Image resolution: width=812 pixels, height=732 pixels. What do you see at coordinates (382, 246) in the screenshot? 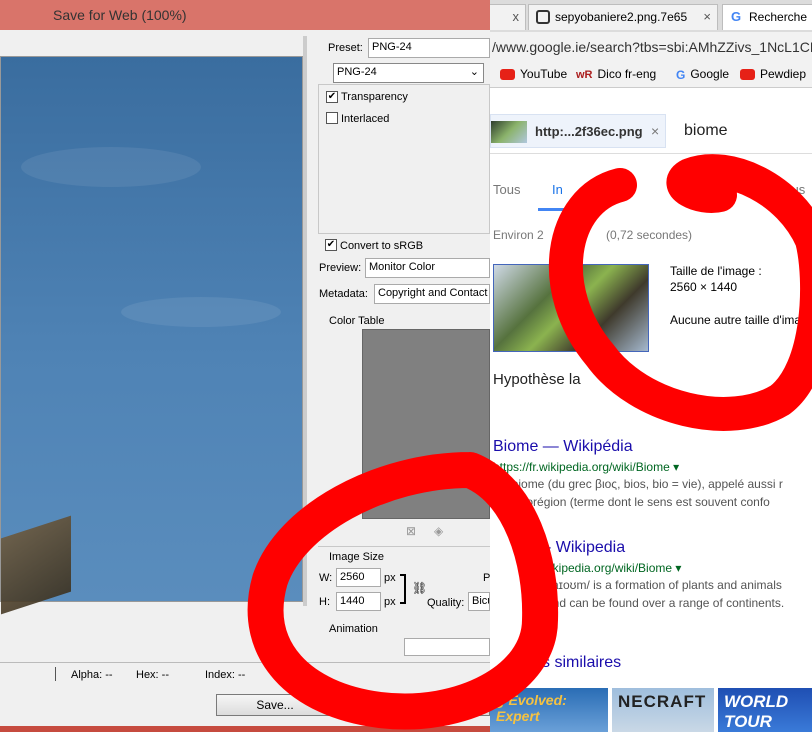
I see `convert-srgb-label: Convert to sRGB` at bounding box center [382, 246].